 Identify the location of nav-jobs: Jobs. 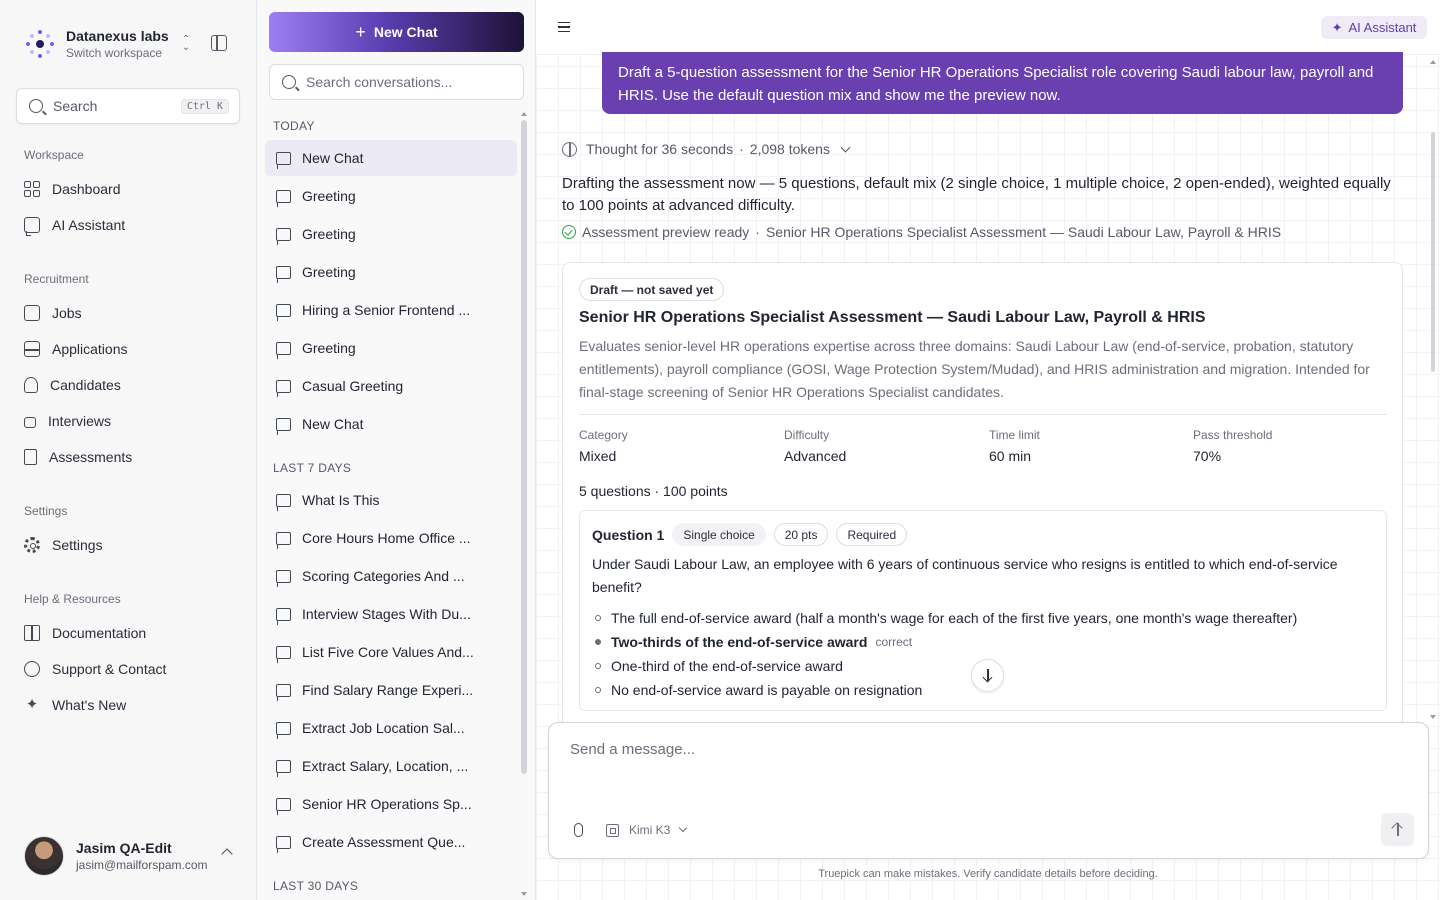
(53, 313).